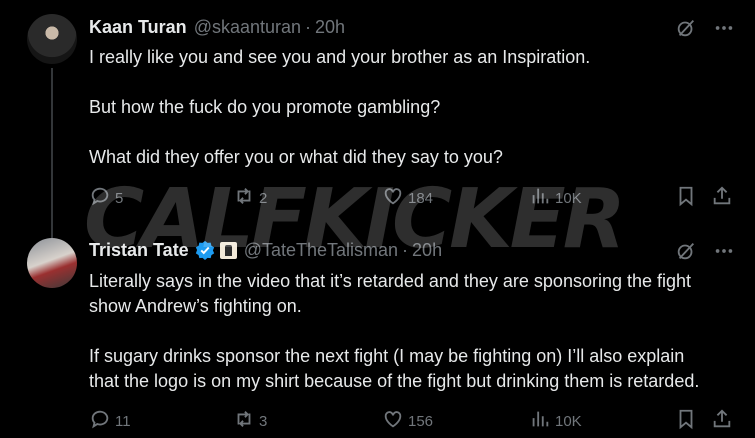 The image size is (755, 438). What do you see at coordinates (228, 250) in the screenshot?
I see `affiliate-badge-icon` at bounding box center [228, 250].